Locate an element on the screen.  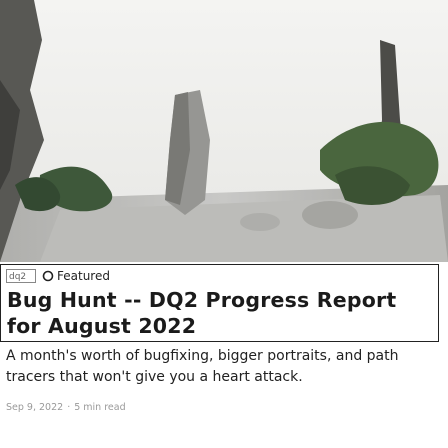
post-byline: Sep 9, 2022 · 5 min read is located at coordinates (66, 407).